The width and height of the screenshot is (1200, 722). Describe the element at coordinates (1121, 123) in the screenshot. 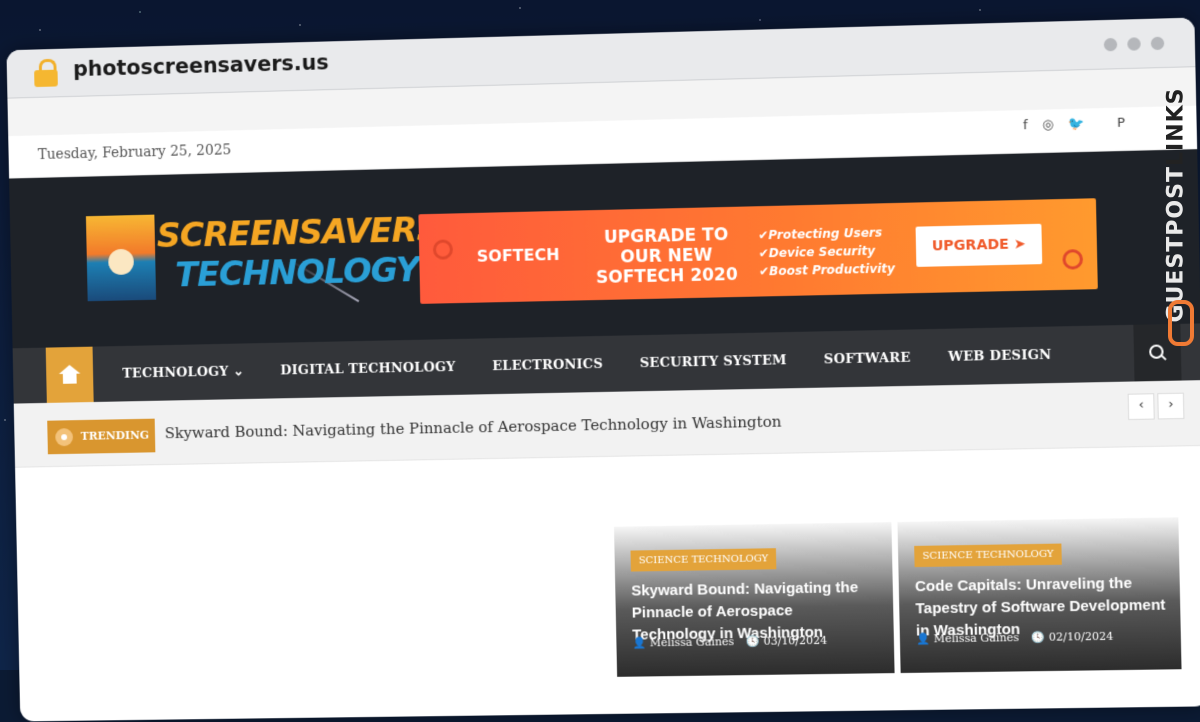

I see `pinterest-icon: P` at that location.